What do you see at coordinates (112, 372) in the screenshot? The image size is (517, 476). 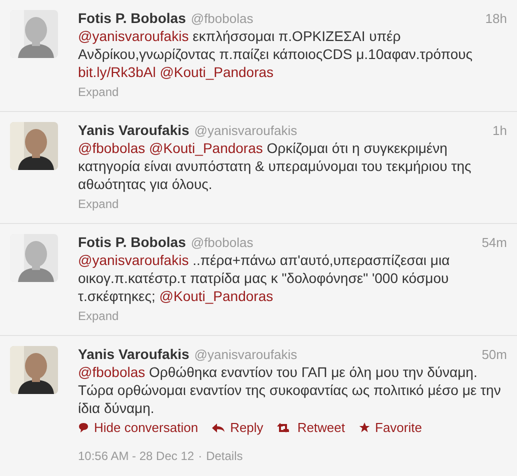 I see `mention-link: @fbobolas` at bounding box center [112, 372].